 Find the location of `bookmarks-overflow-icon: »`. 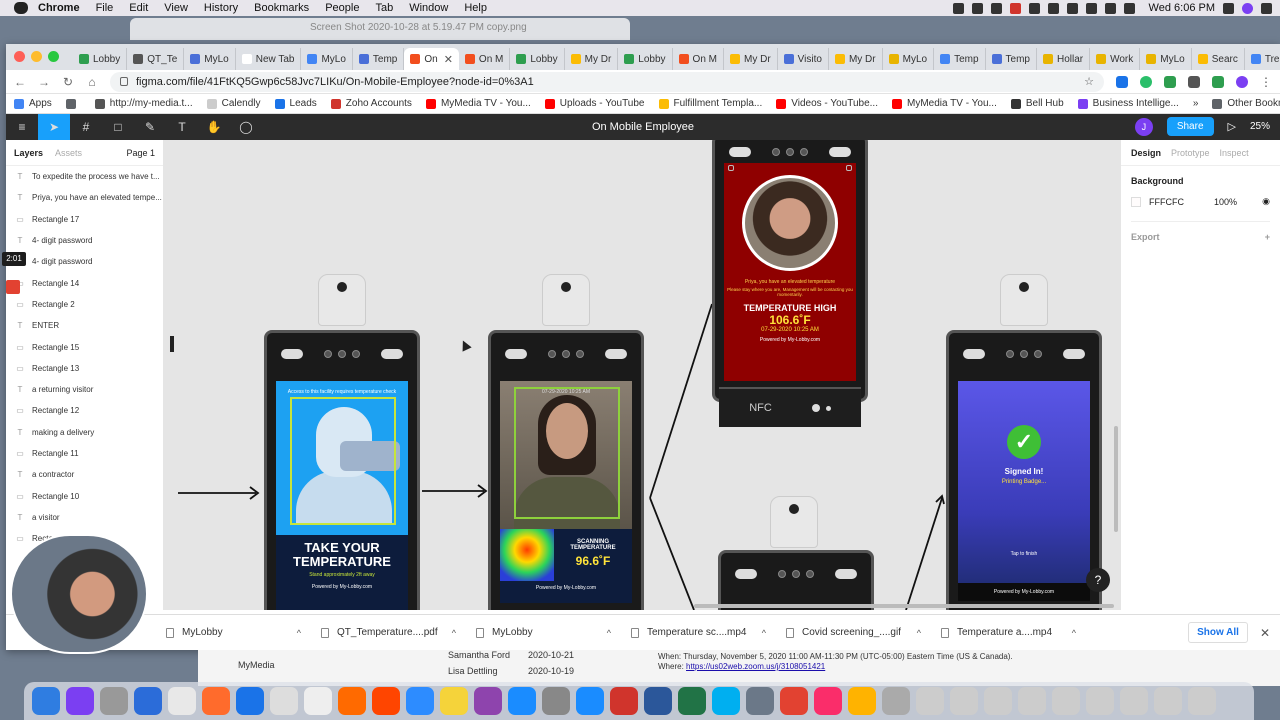

bookmarks-overflow-icon: » is located at coordinates (1196, 103).